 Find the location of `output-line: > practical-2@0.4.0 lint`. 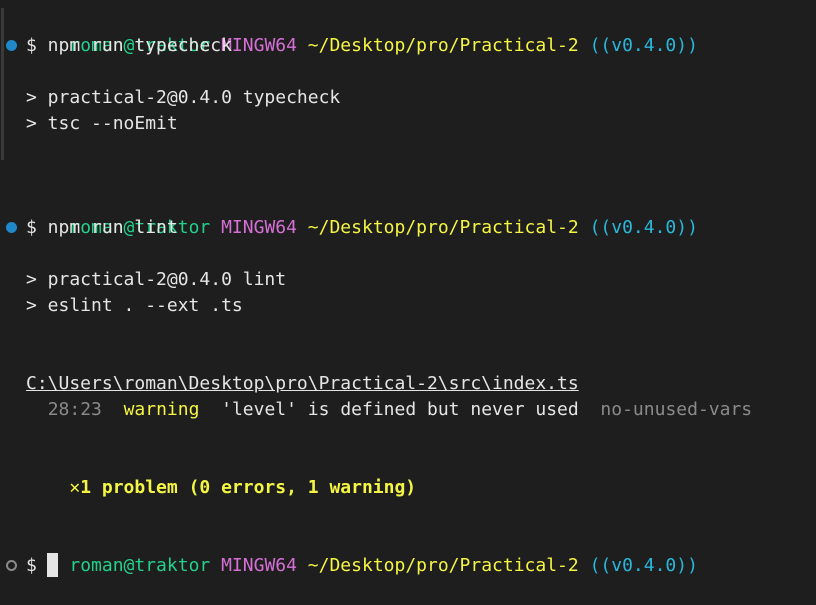

output-line: > practical-2@0.4.0 lint is located at coordinates (156, 279).